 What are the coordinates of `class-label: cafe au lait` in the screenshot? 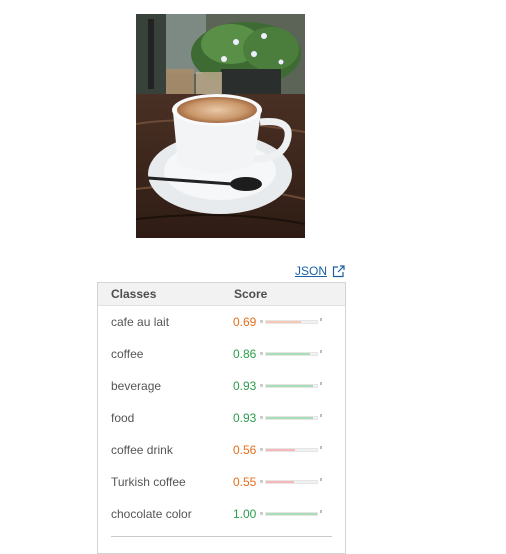 It's located at (140, 322).